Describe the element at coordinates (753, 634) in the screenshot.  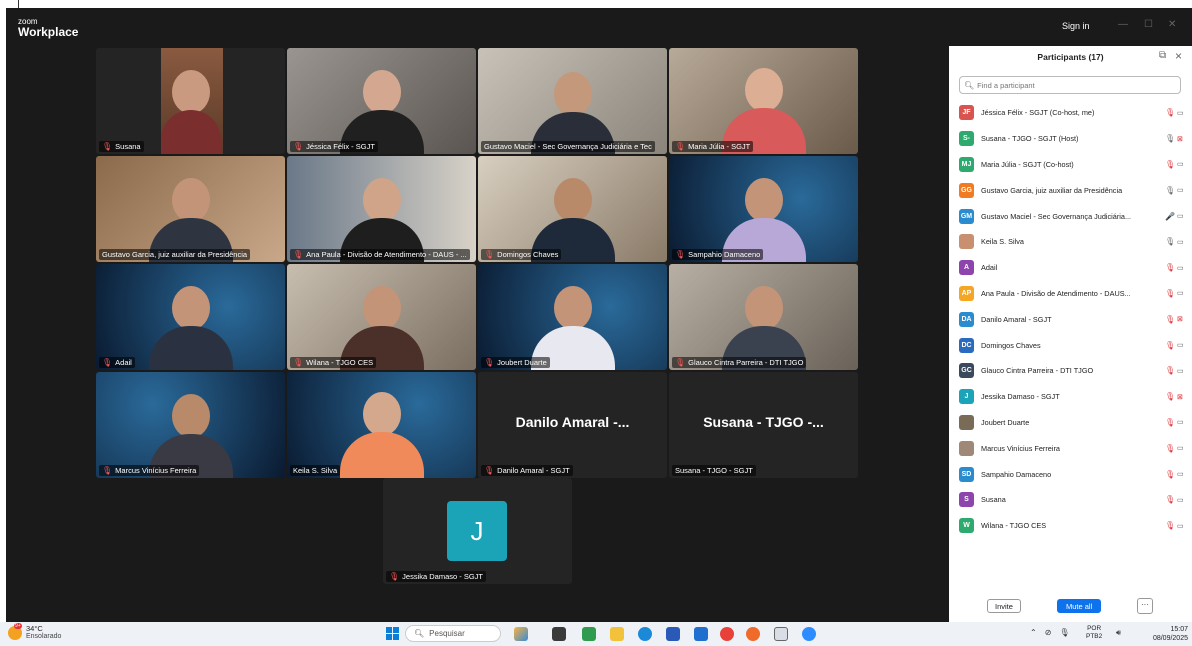
I see `firefox-browser-icon` at that location.